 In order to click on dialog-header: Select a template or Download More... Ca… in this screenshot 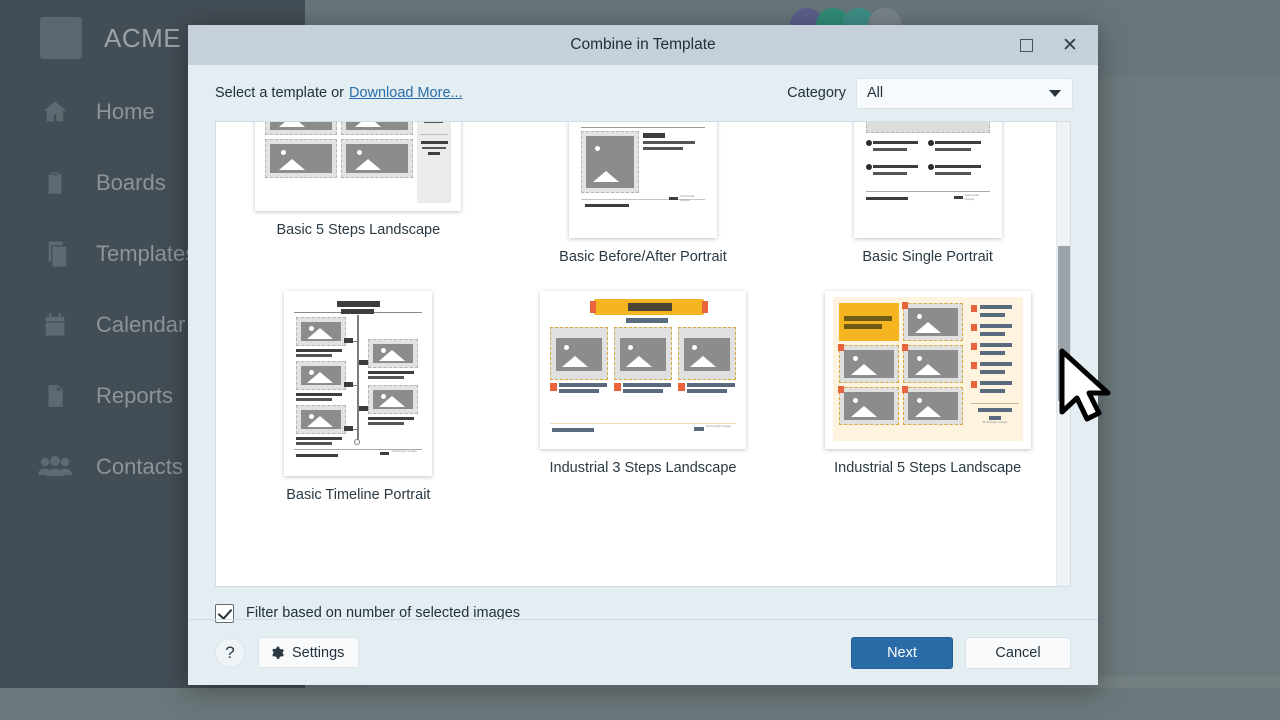, I will do `click(643, 93)`.